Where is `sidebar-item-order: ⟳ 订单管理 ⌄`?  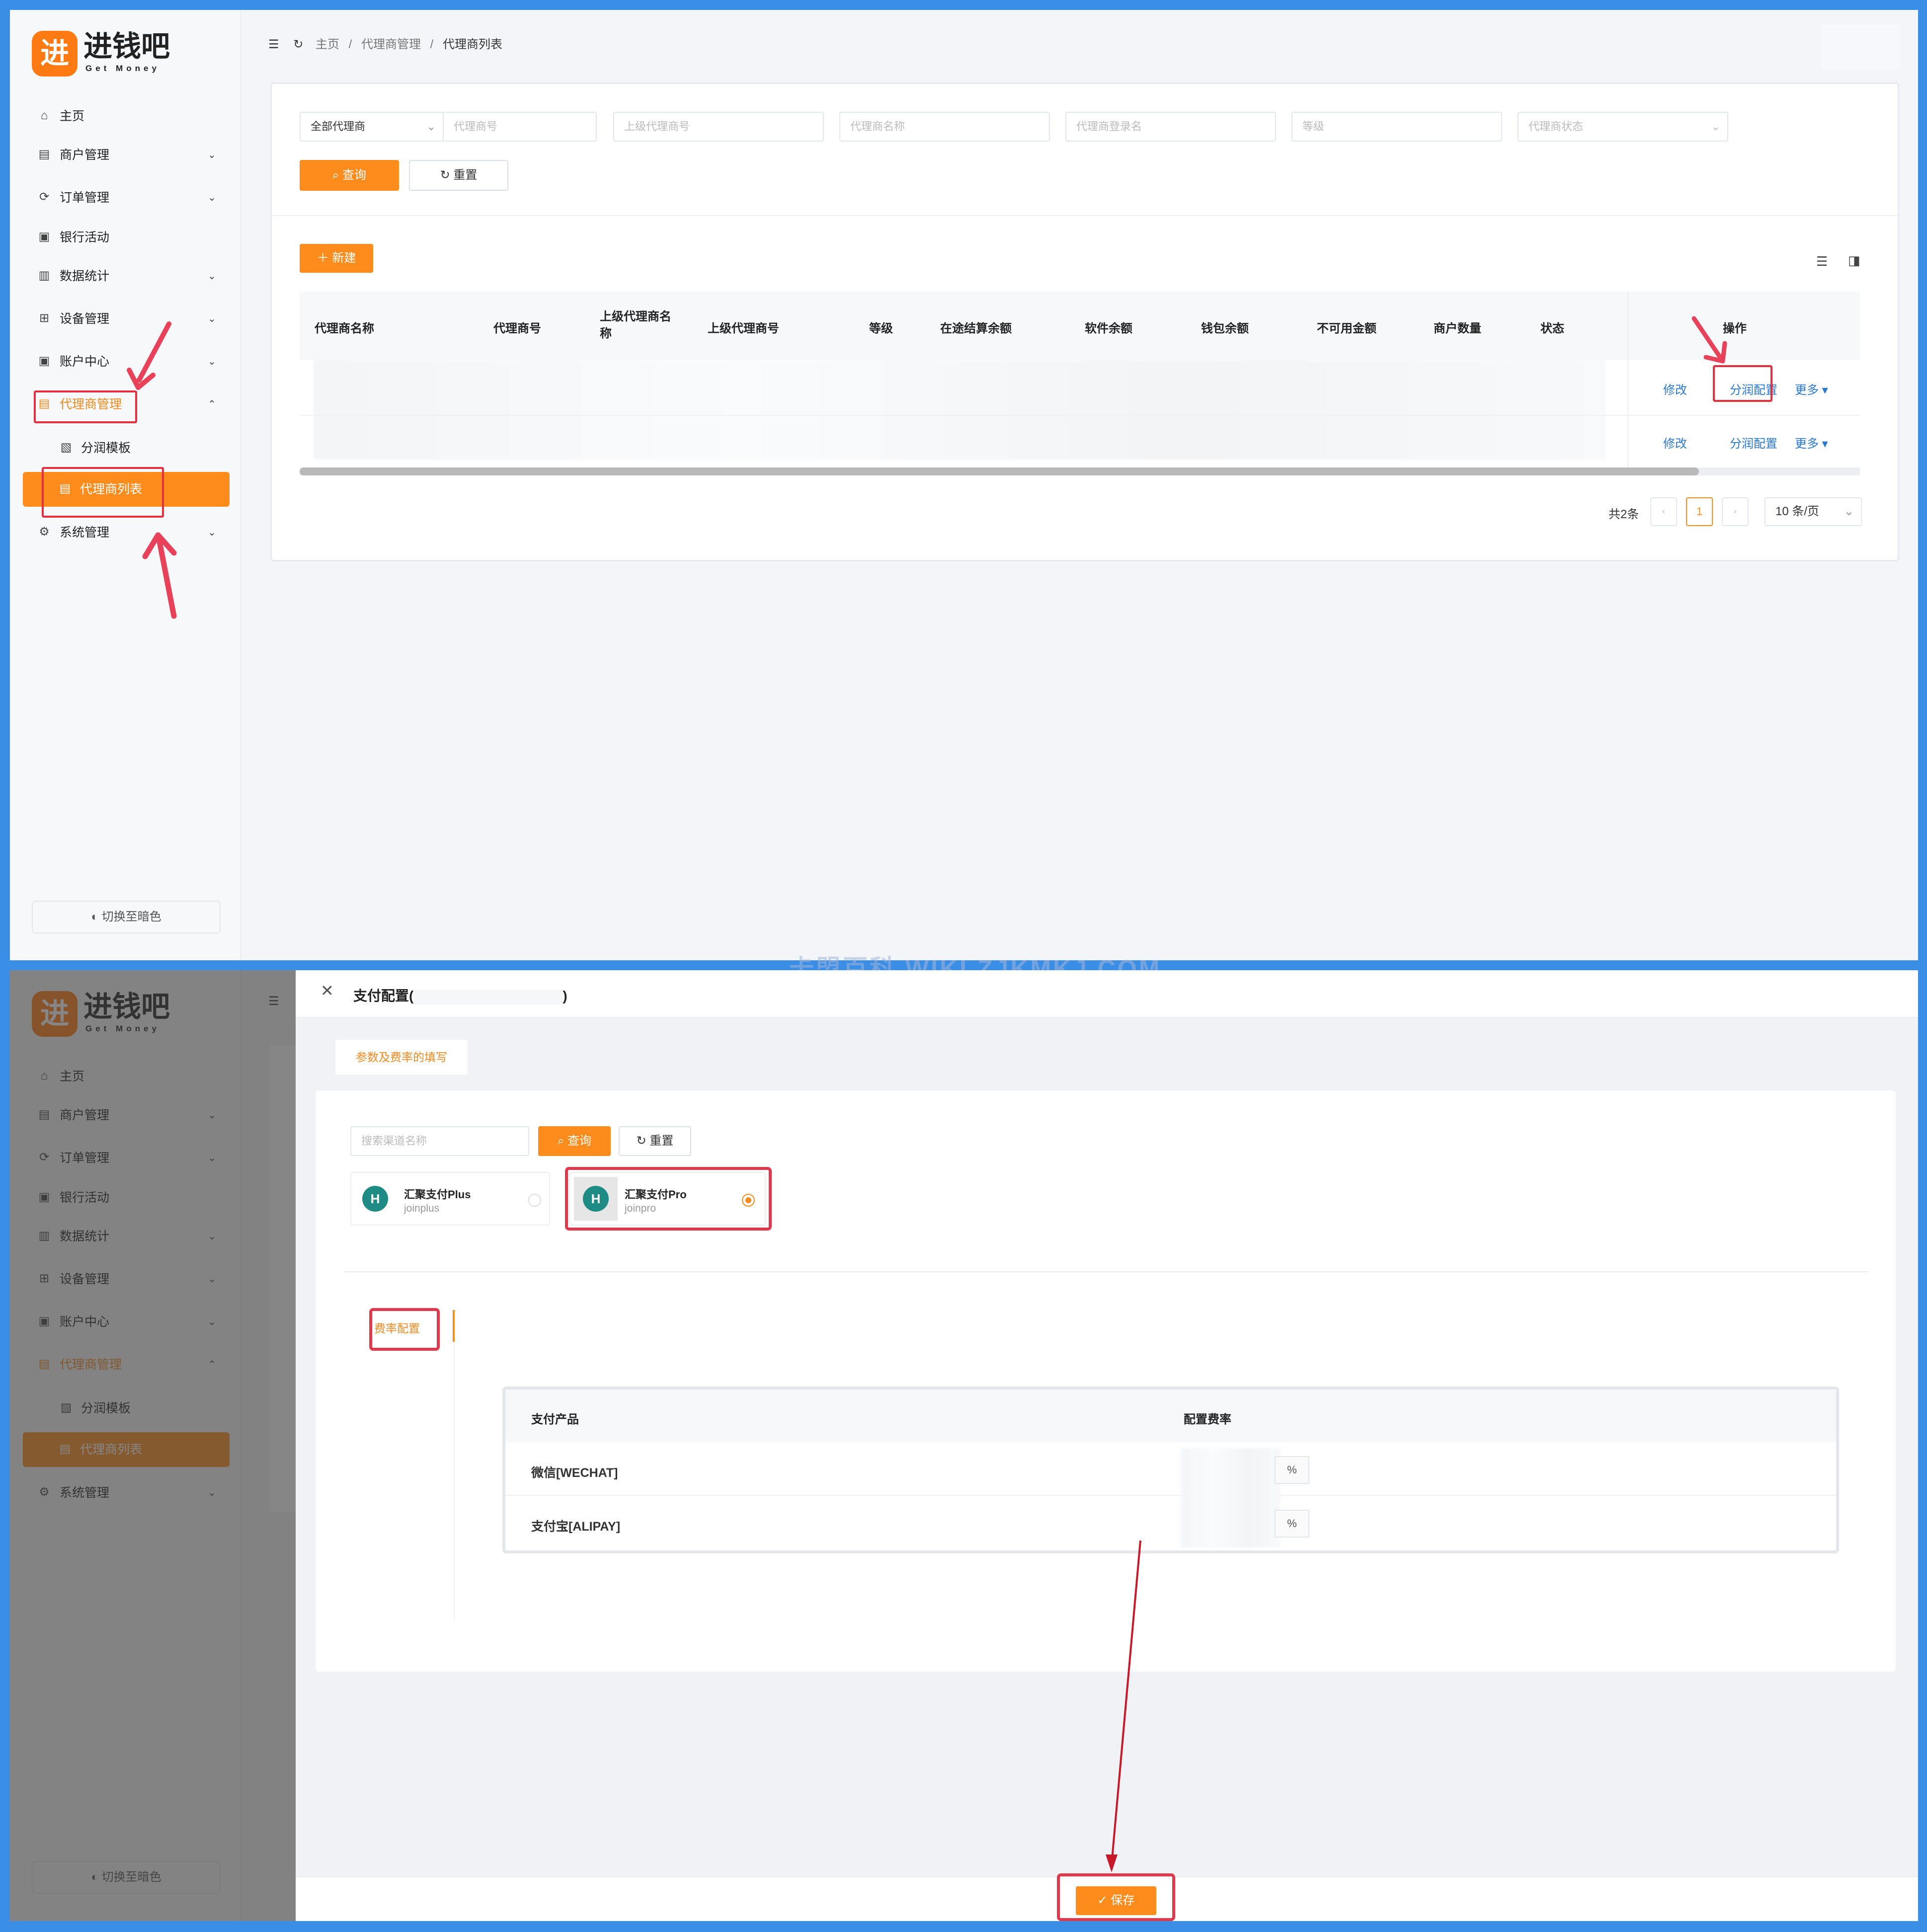 sidebar-item-order: ⟳ 订单管理 ⌄ is located at coordinates (128, 198).